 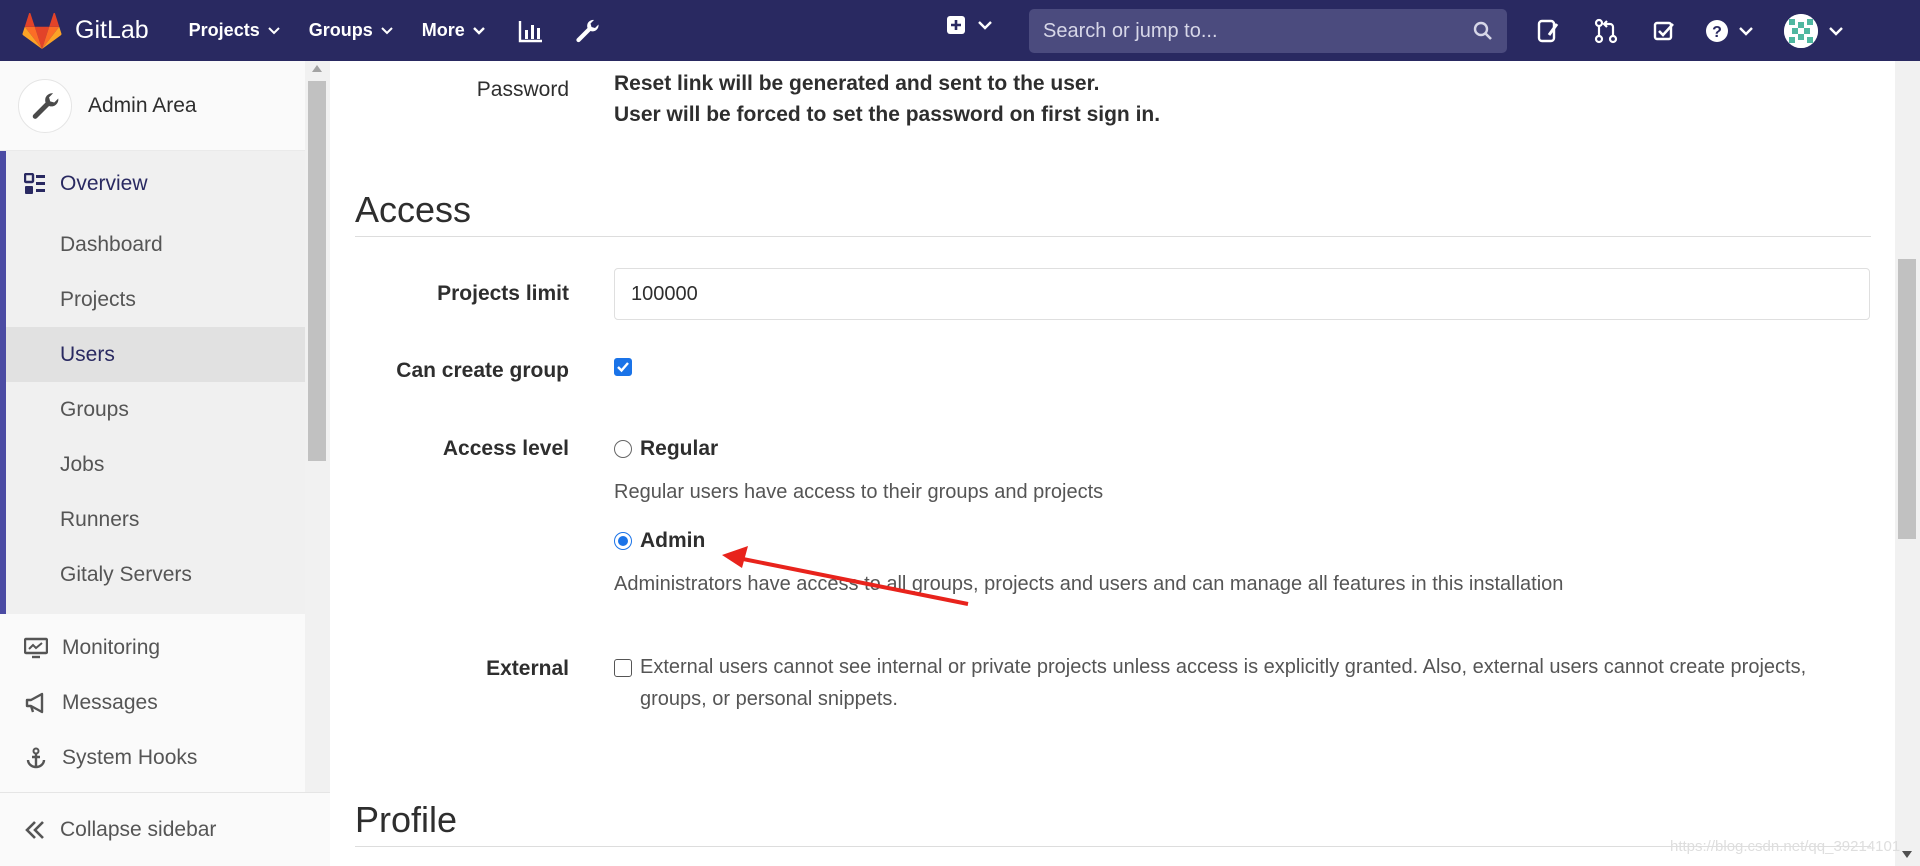 I want to click on sidebar-item-messages: Messages, so click(x=152, y=702).